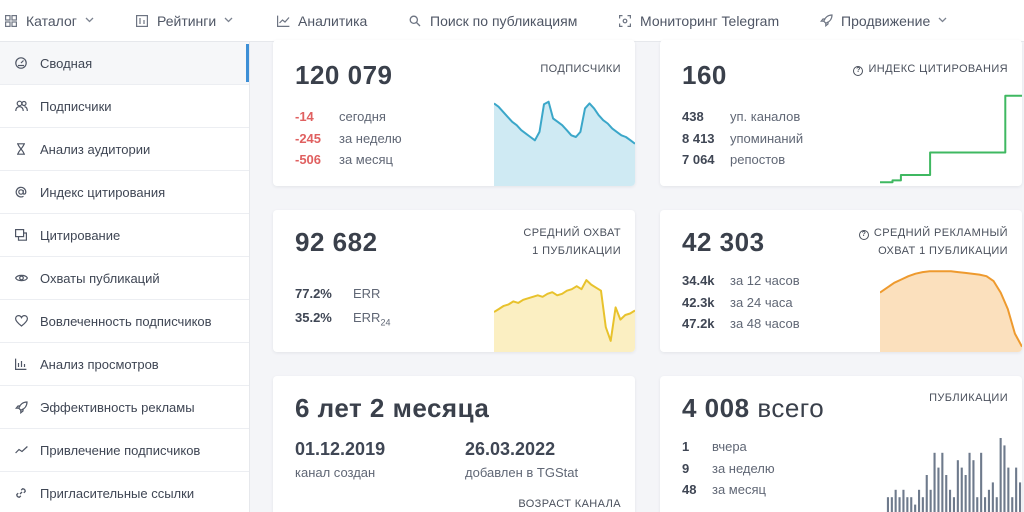  I want to click on nav-item-label: Мониторинг Telegram, so click(710, 20).